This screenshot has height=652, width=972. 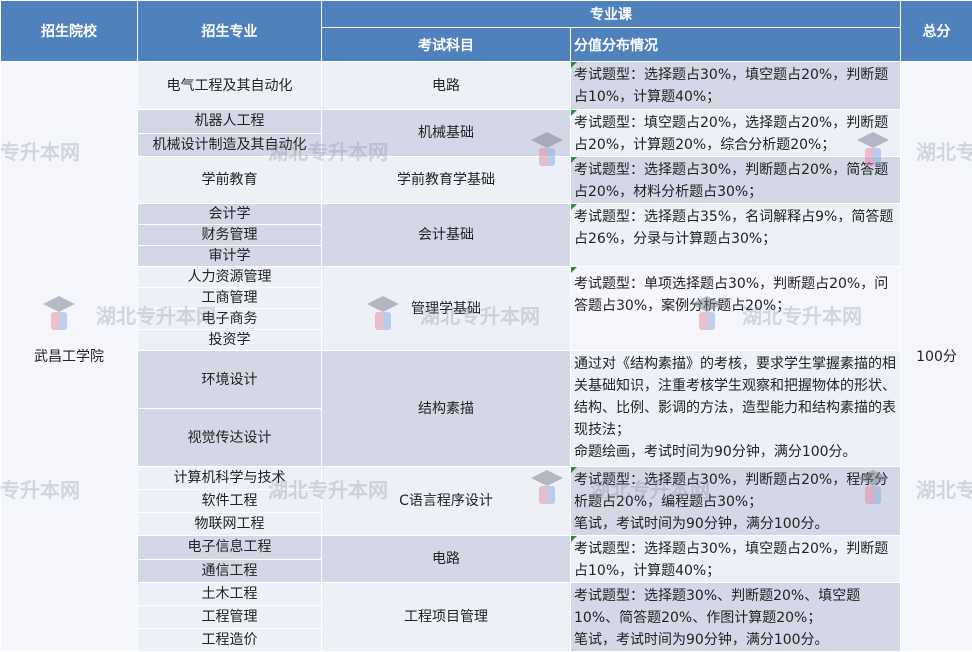 I want to click on major-cell: 通信工程, so click(x=230, y=571).